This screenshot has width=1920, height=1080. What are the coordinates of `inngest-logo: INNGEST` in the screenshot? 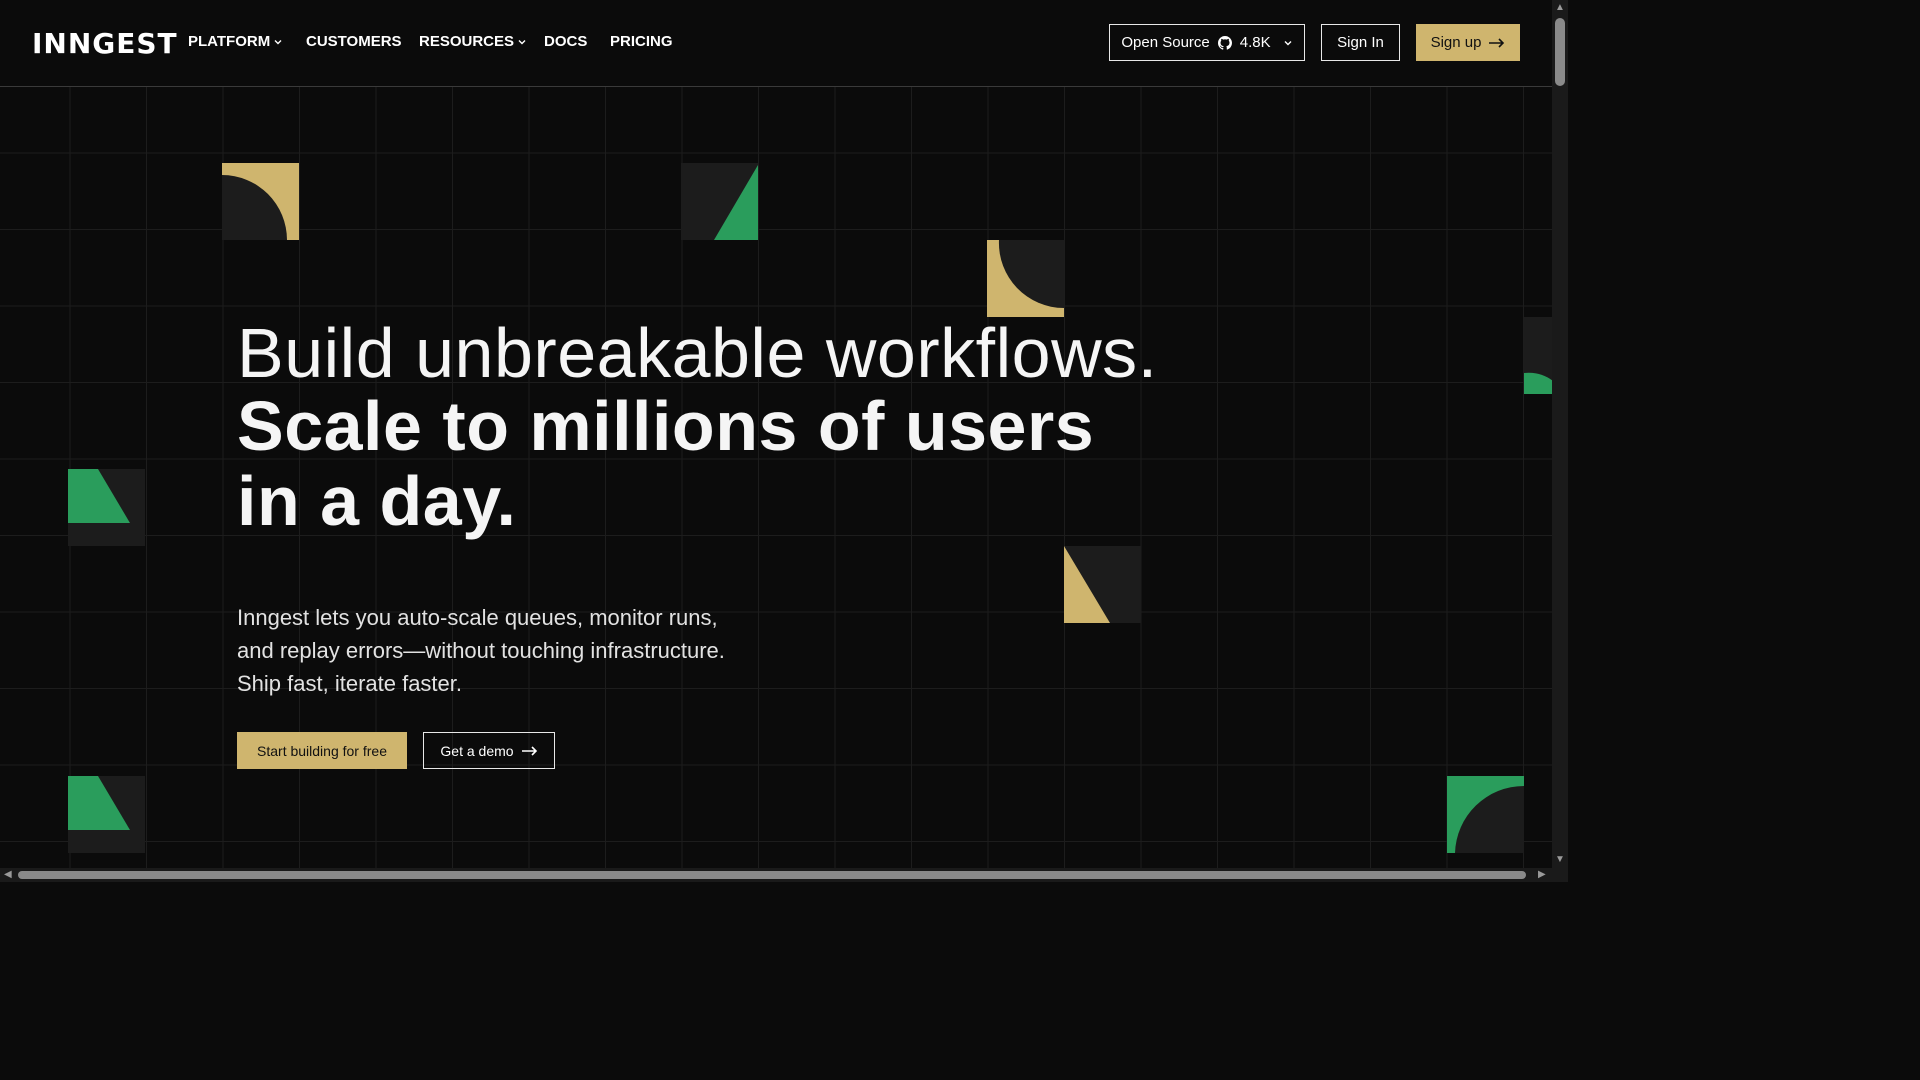 It's located at (105, 43).